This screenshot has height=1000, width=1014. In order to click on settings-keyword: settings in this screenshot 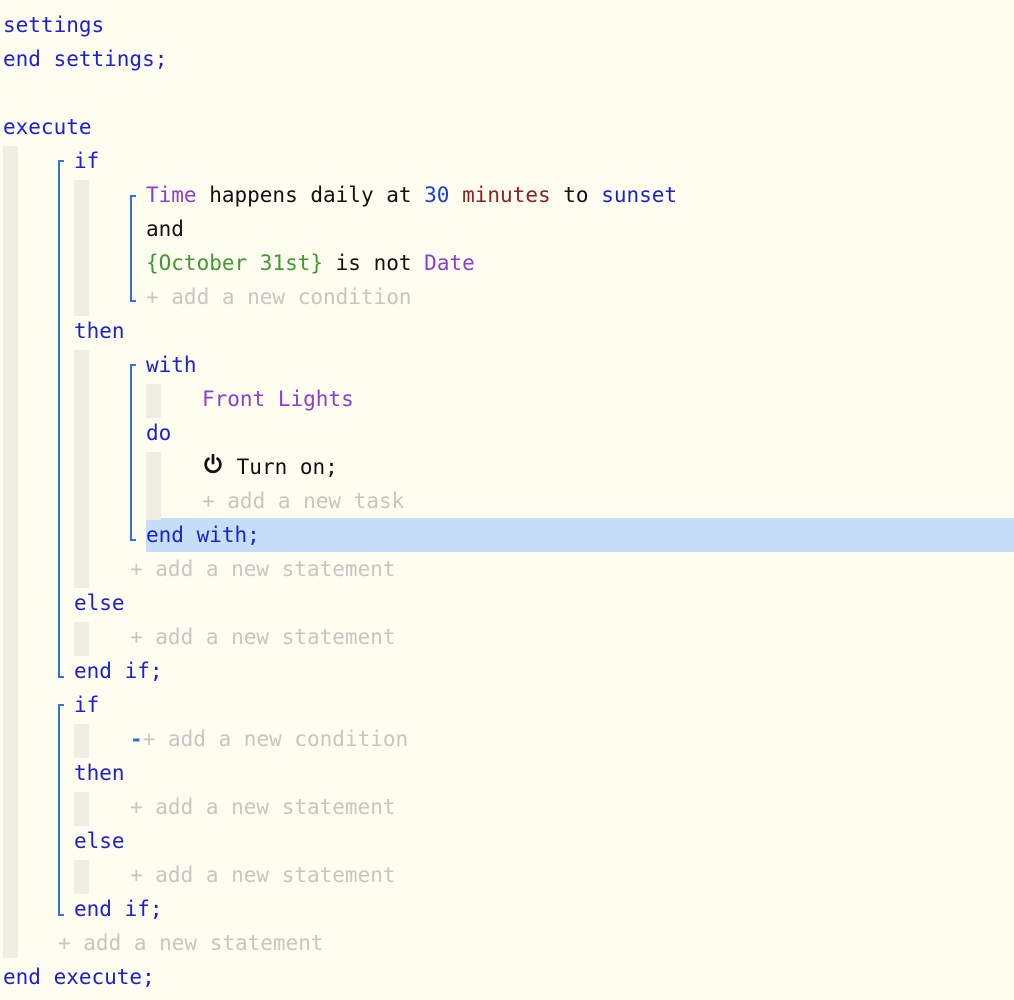, I will do `click(53, 25)`.